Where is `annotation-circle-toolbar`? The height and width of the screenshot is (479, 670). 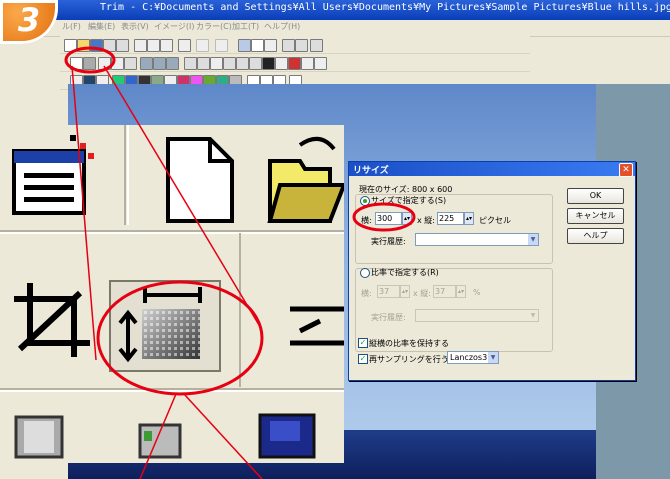 annotation-circle-toolbar is located at coordinates (90, 60).